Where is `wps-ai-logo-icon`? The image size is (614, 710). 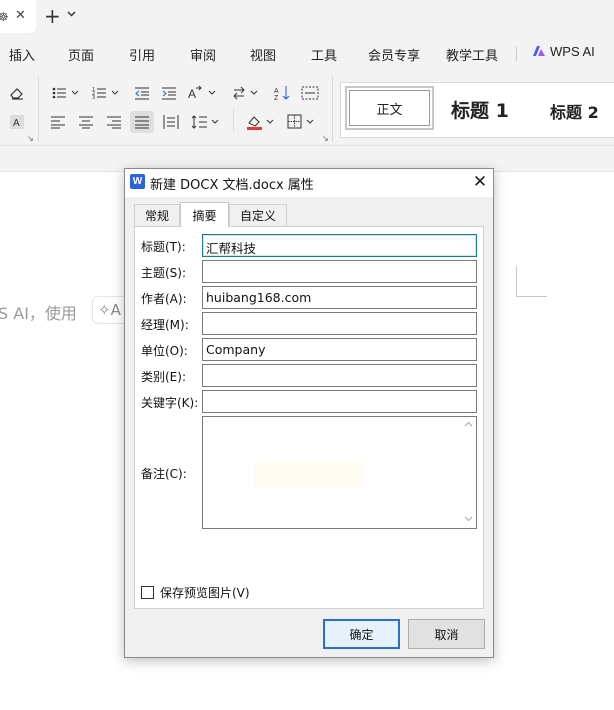
wps-ai-logo-icon is located at coordinates (539, 51).